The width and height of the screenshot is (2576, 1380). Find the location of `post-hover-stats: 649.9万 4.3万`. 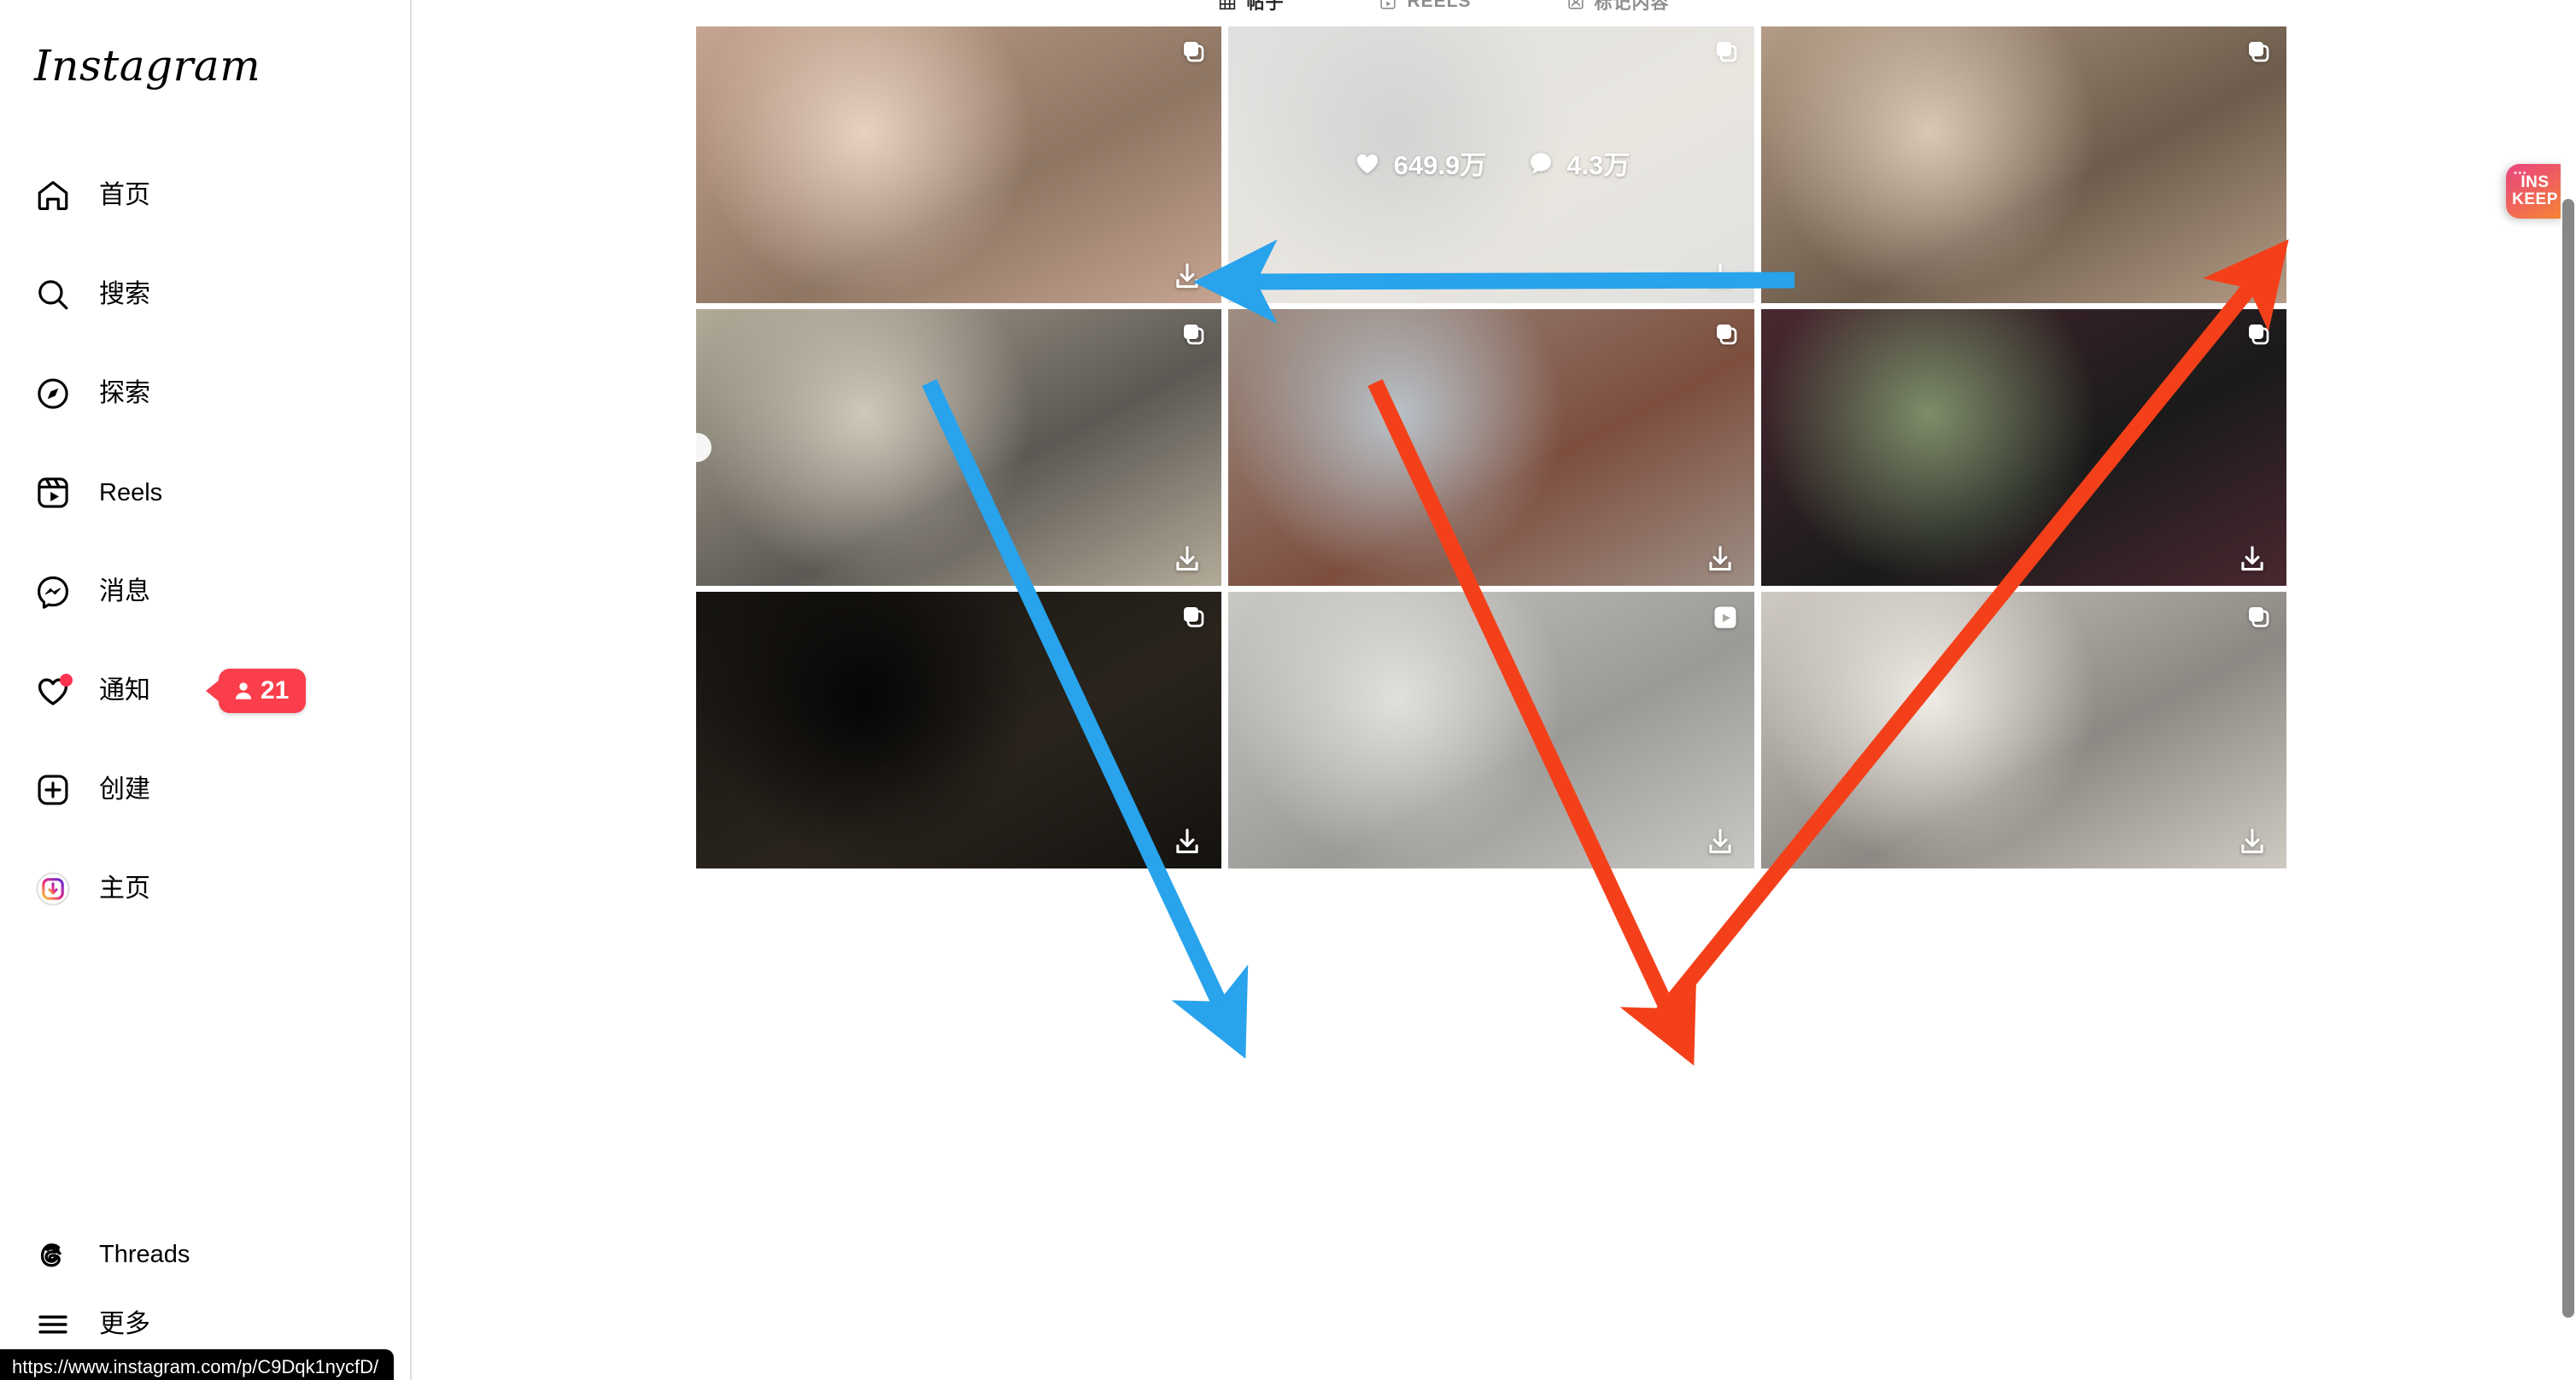

post-hover-stats: 649.9万 4.3万 is located at coordinates (1491, 165).